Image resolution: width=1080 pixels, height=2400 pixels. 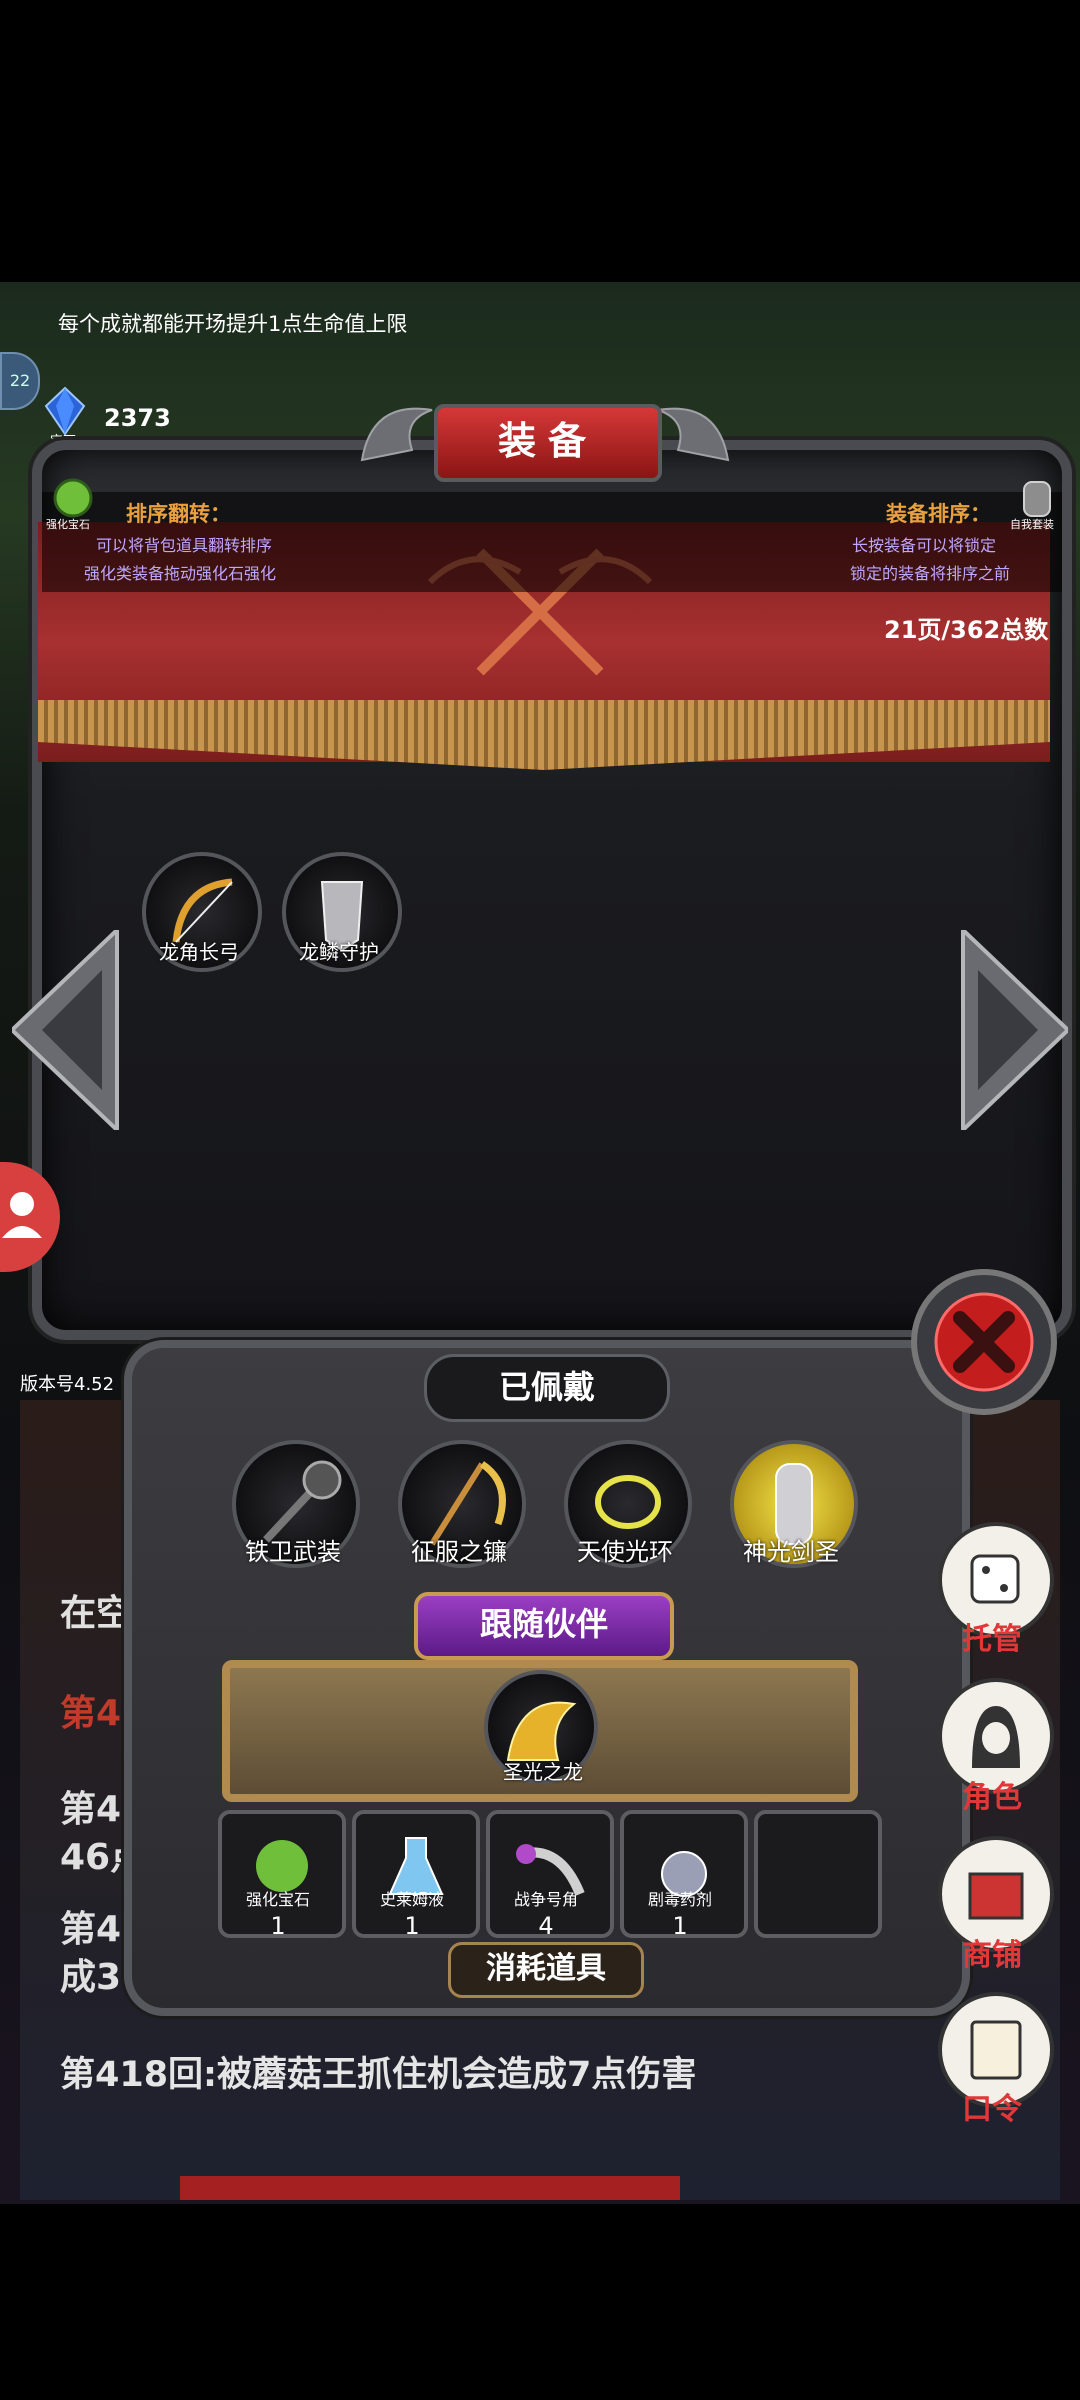 I want to click on enhance-stone-label: 强化宝石, so click(x=68, y=524).